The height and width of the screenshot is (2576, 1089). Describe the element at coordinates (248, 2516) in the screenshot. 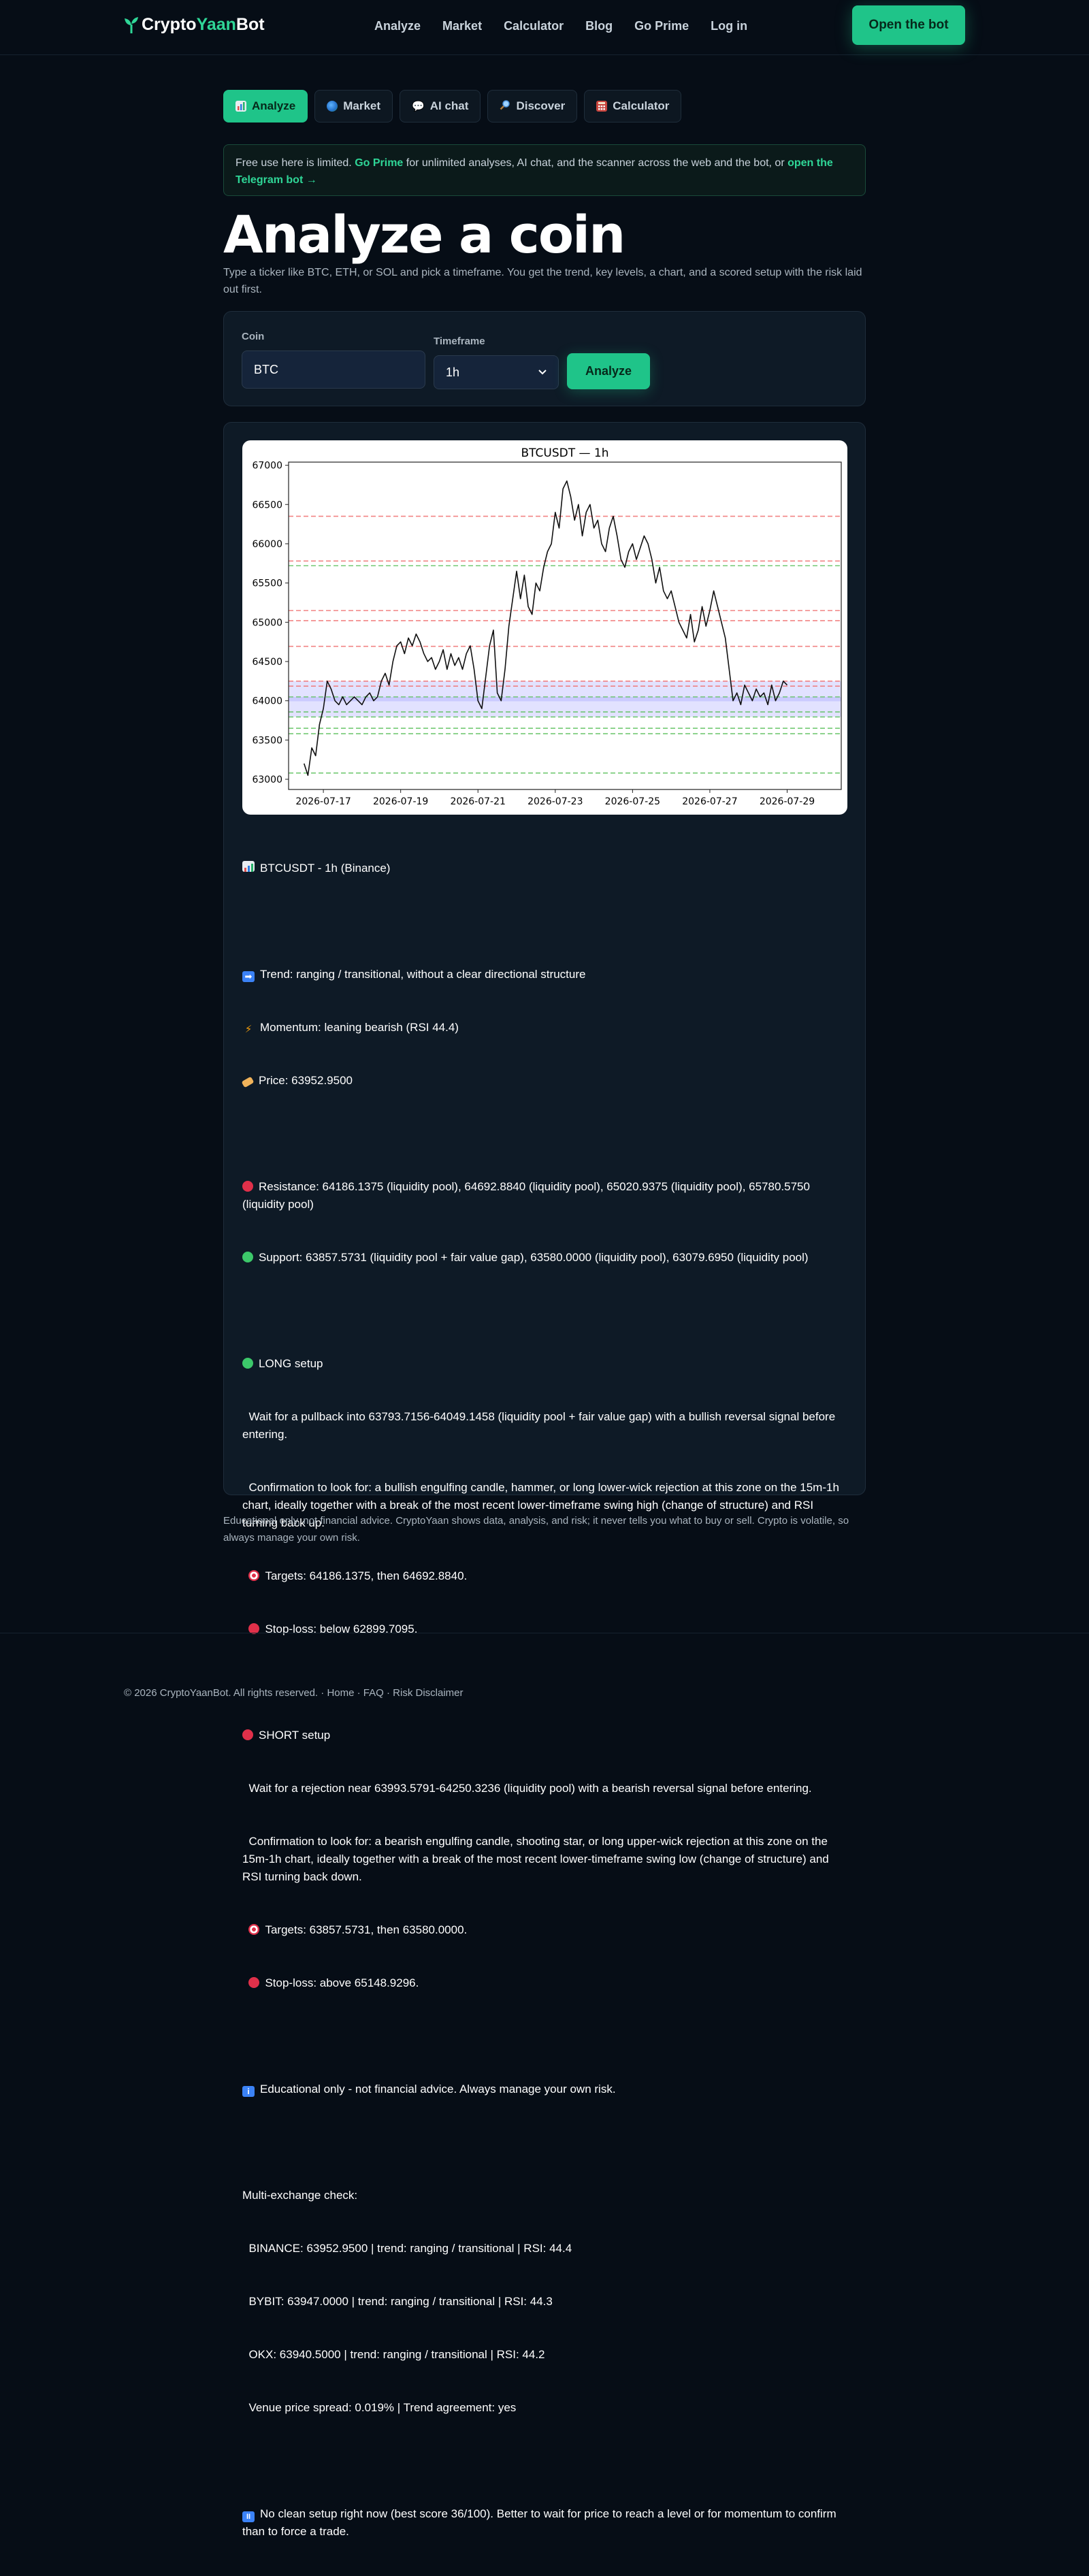

I see `pause-icon: II` at that location.